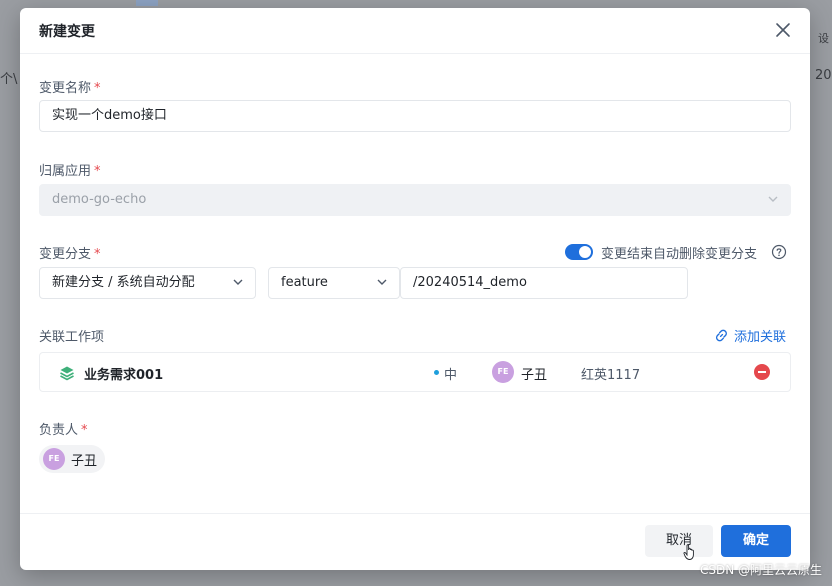 The height and width of the screenshot is (586, 832). Describe the element at coordinates (67, 32) in the screenshot. I see `dialog-title: 新建变更` at that location.